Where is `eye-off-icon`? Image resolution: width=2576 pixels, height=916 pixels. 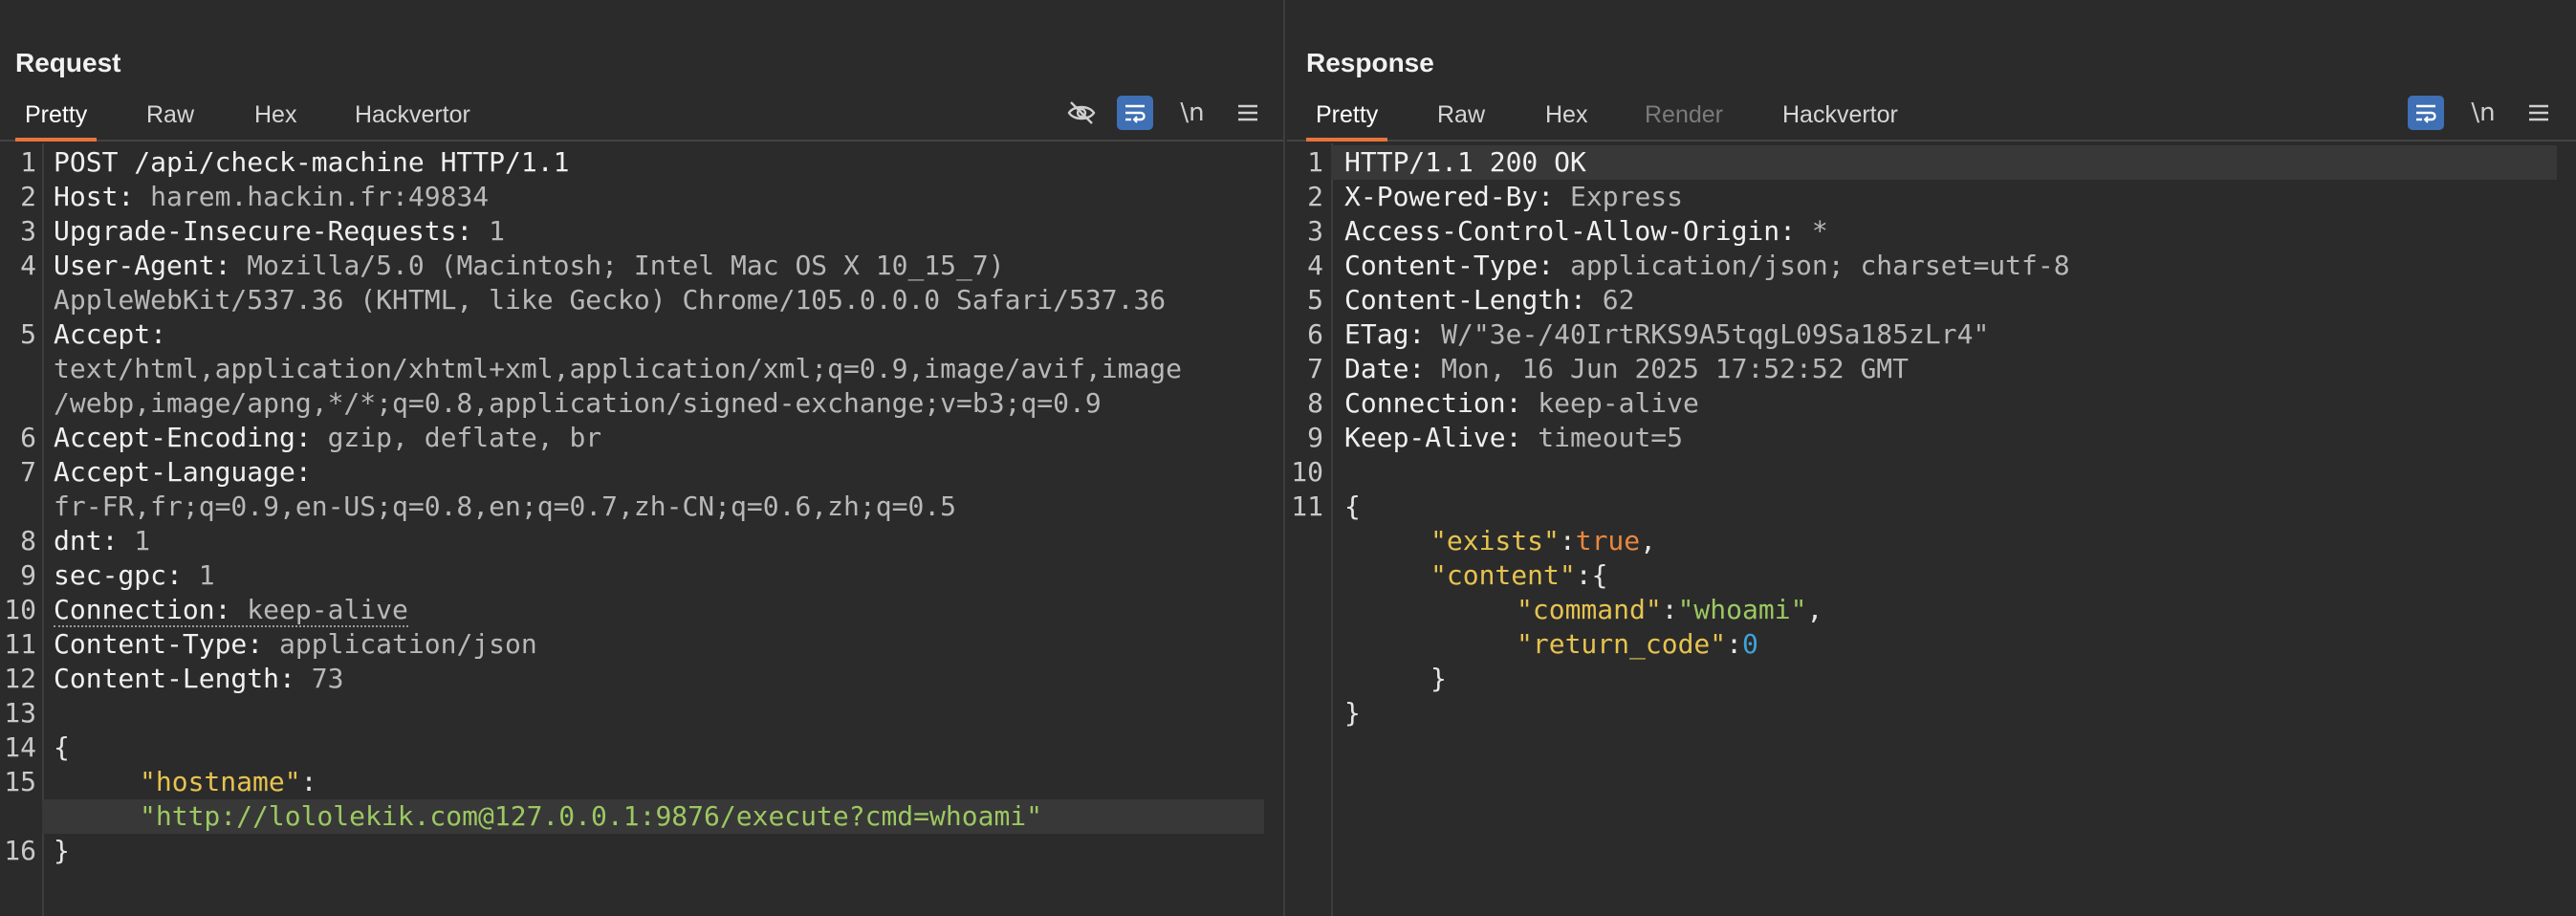
eye-off-icon is located at coordinates (1081, 113).